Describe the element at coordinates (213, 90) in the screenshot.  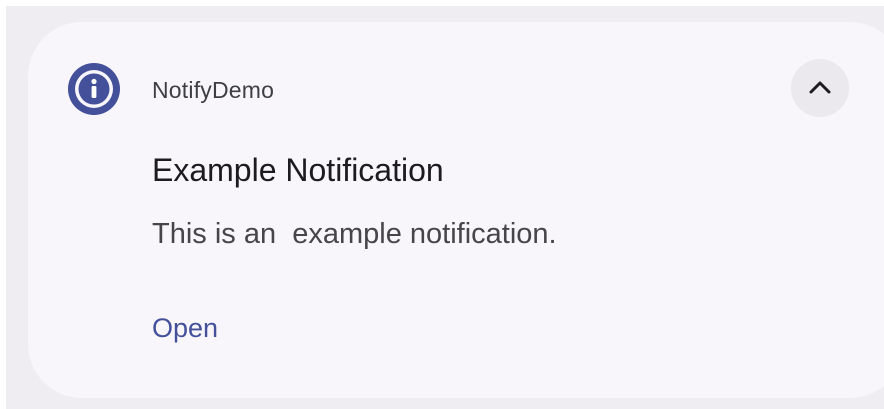
I see `app-name: NotifyDemo` at that location.